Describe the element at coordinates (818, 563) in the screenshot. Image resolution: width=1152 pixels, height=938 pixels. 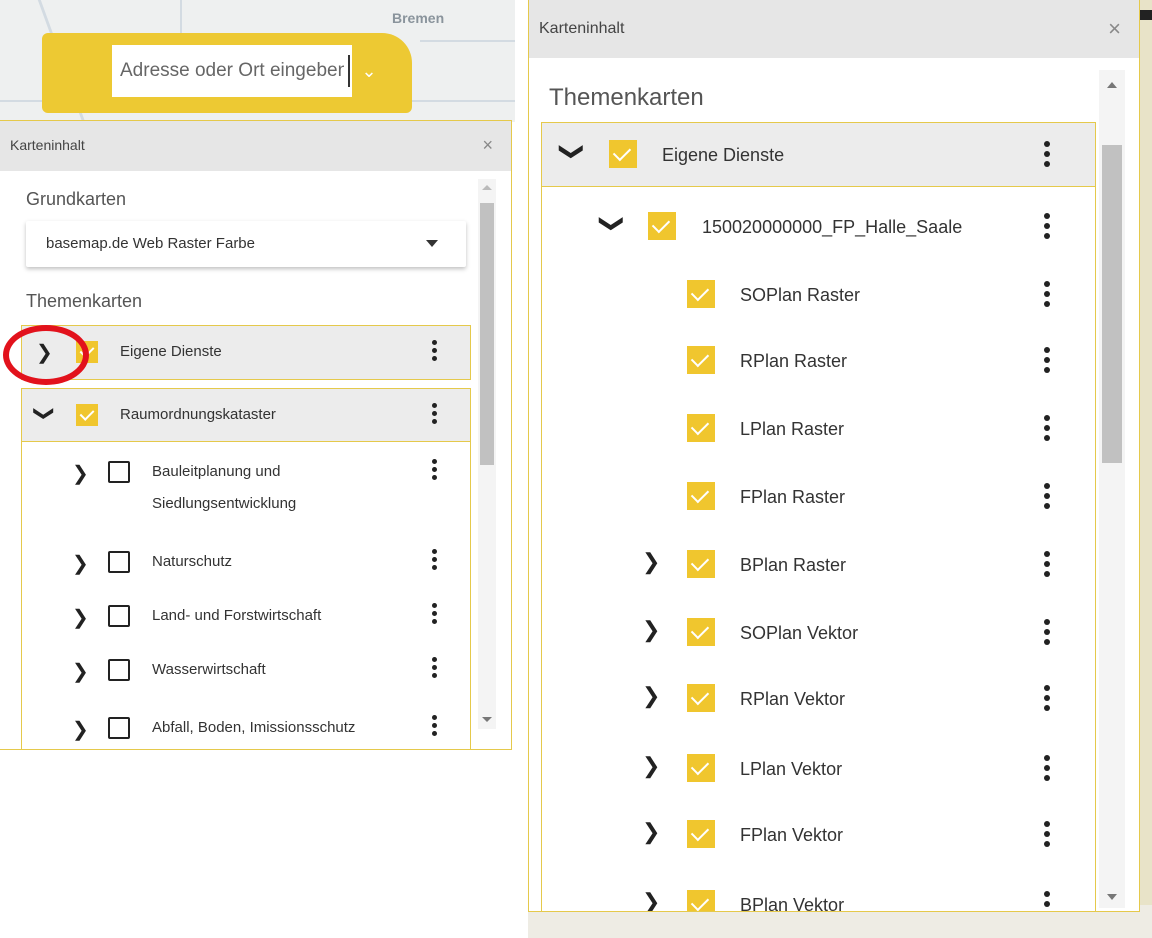
I see `tree-row-bplan-raster: ❯ BPlan Raster` at that location.